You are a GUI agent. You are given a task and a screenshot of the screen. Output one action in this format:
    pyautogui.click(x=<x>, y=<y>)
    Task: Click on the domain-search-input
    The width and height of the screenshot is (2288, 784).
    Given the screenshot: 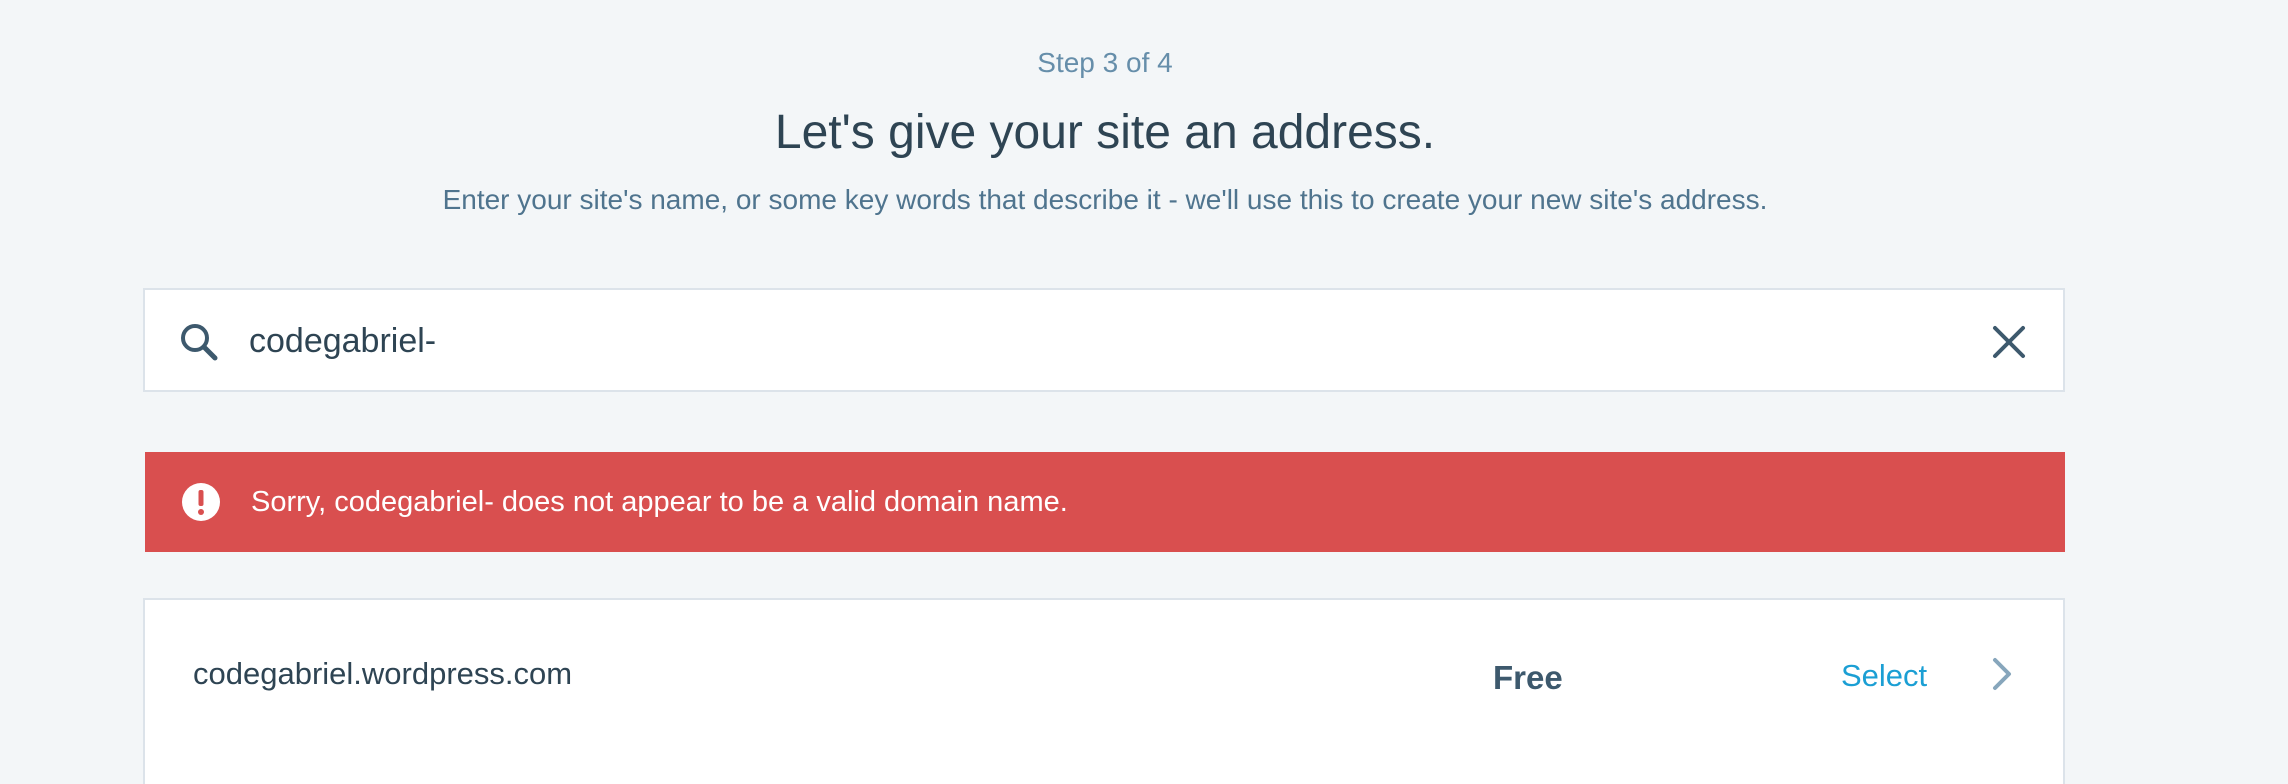 What is the action you would take?
    pyautogui.click(x=1099, y=341)
    